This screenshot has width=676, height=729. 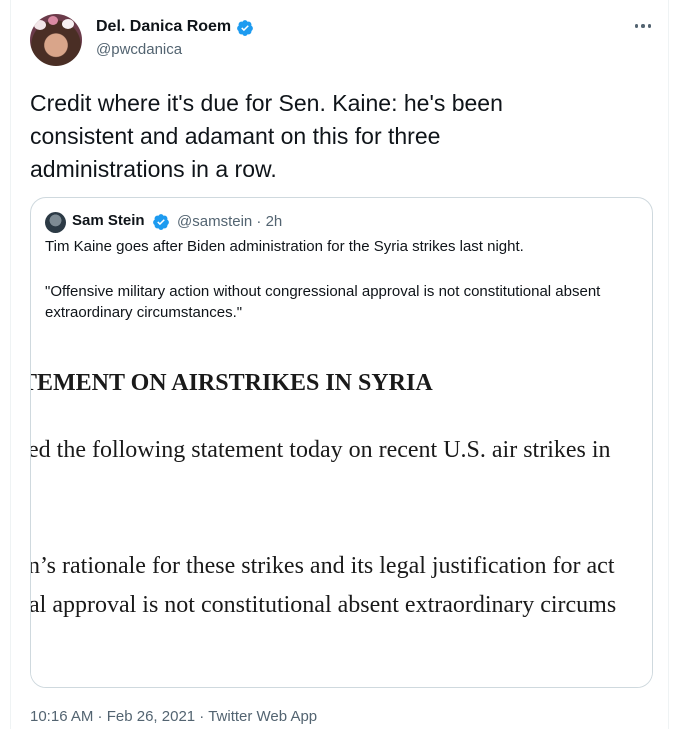 I want to click on more-options-button, so click(x=643, y=26).